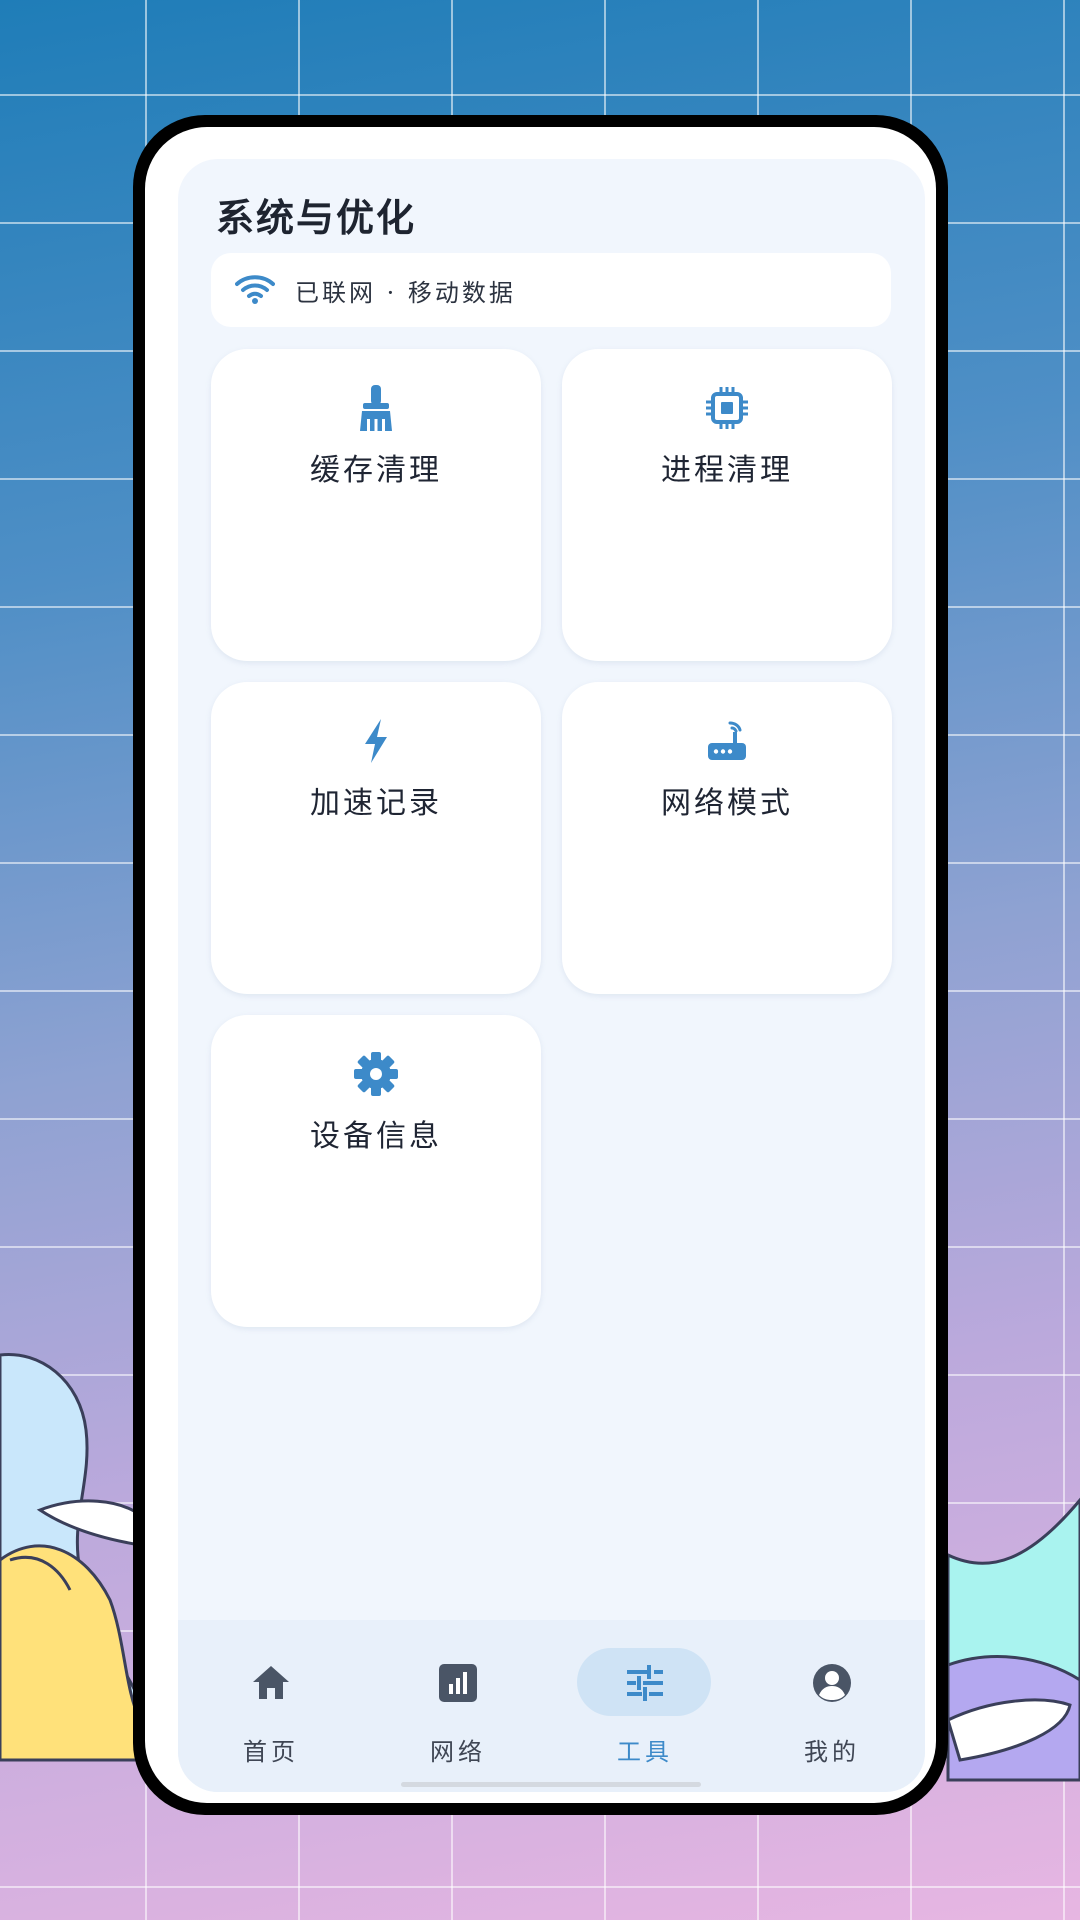 The width and height of the screenshot is (1080, 1920). Describe the element at coordinates (727, 408) in the screenshot. I see `cpu-chip-icon` at that location.